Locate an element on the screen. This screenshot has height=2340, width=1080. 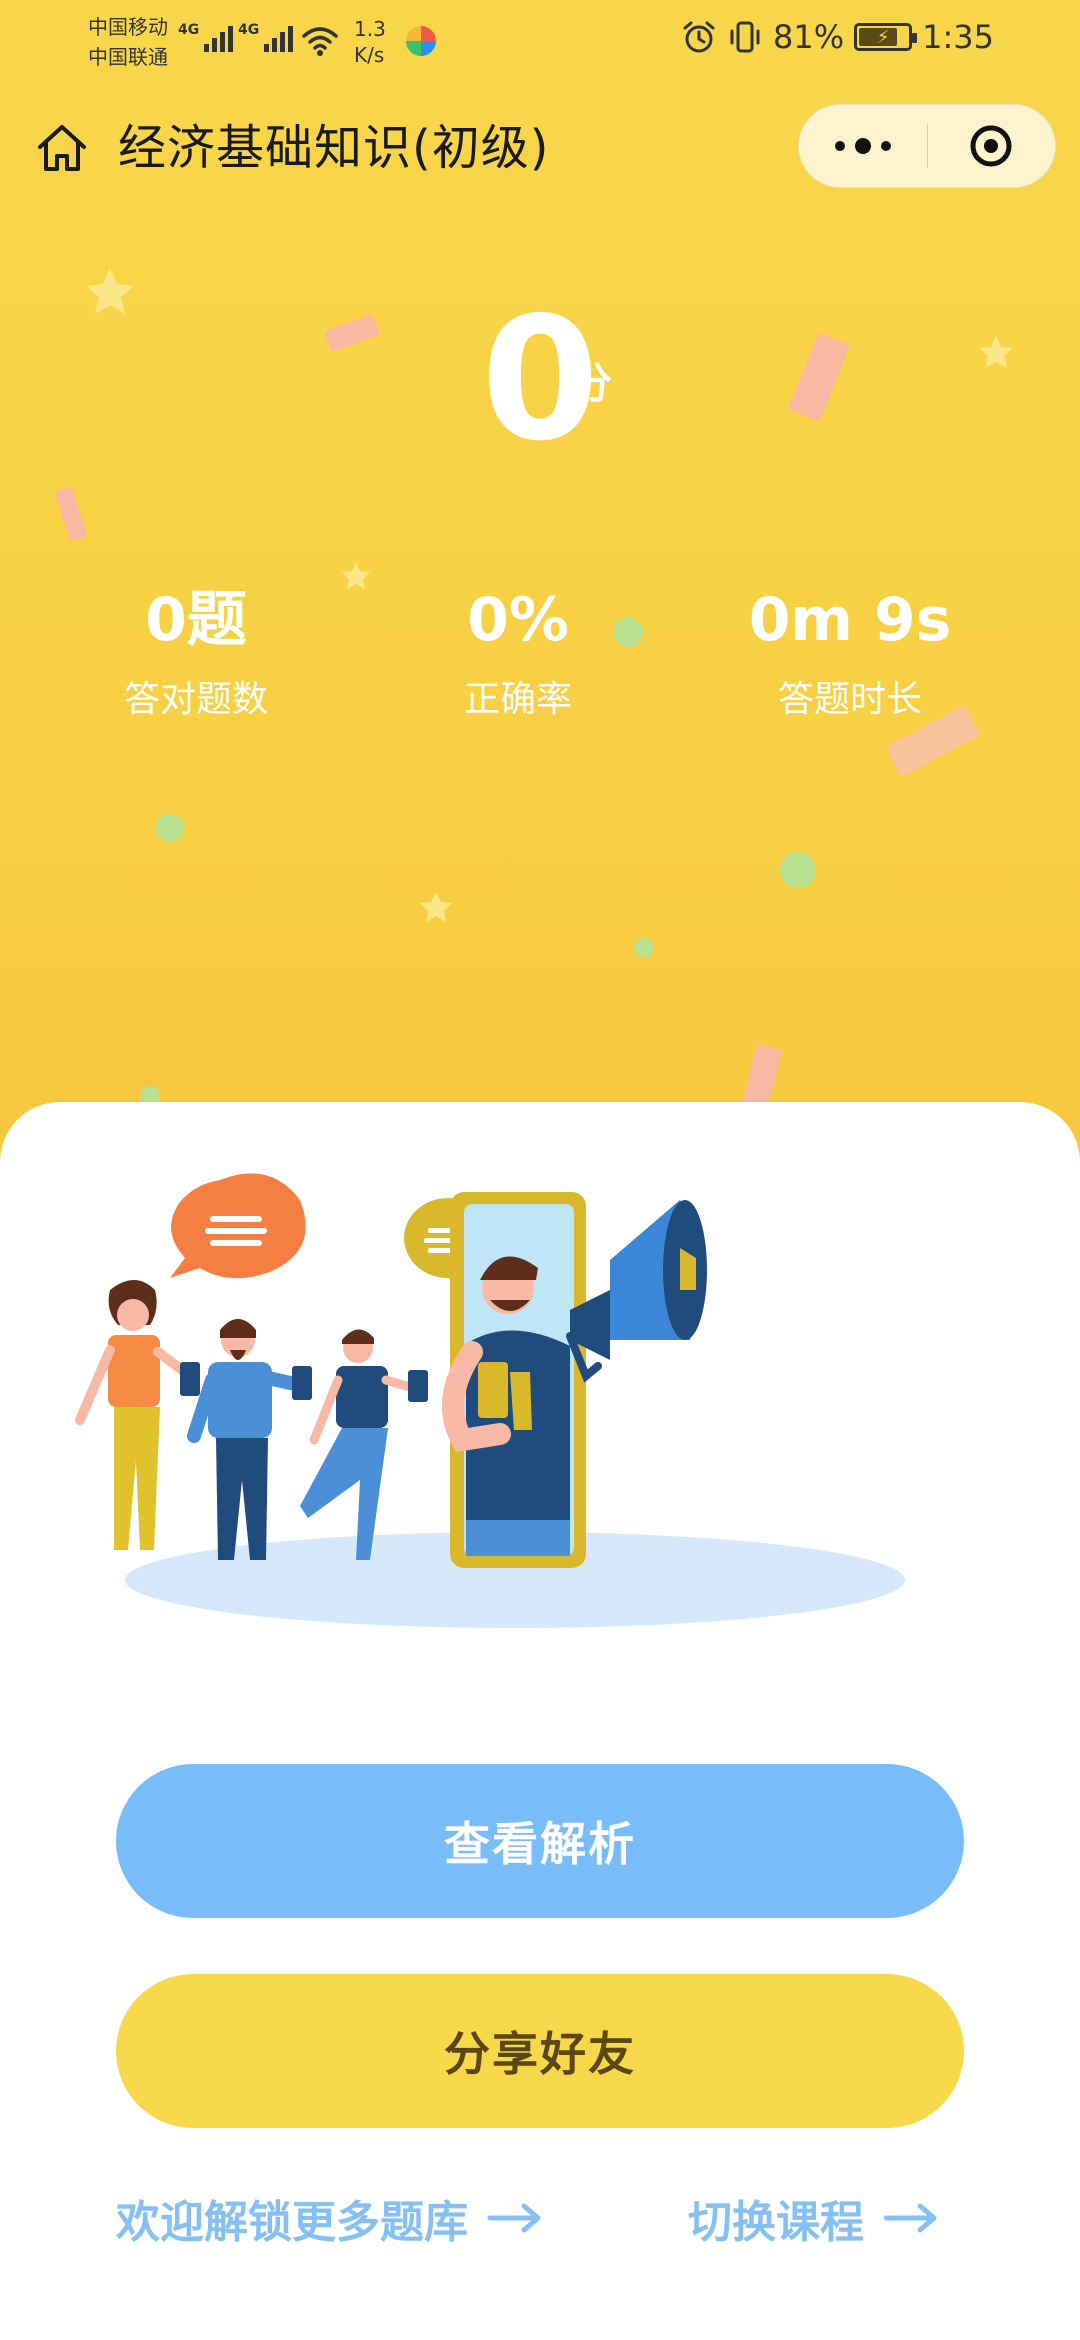
app-notification-icon is located at coordinates (421, 41).